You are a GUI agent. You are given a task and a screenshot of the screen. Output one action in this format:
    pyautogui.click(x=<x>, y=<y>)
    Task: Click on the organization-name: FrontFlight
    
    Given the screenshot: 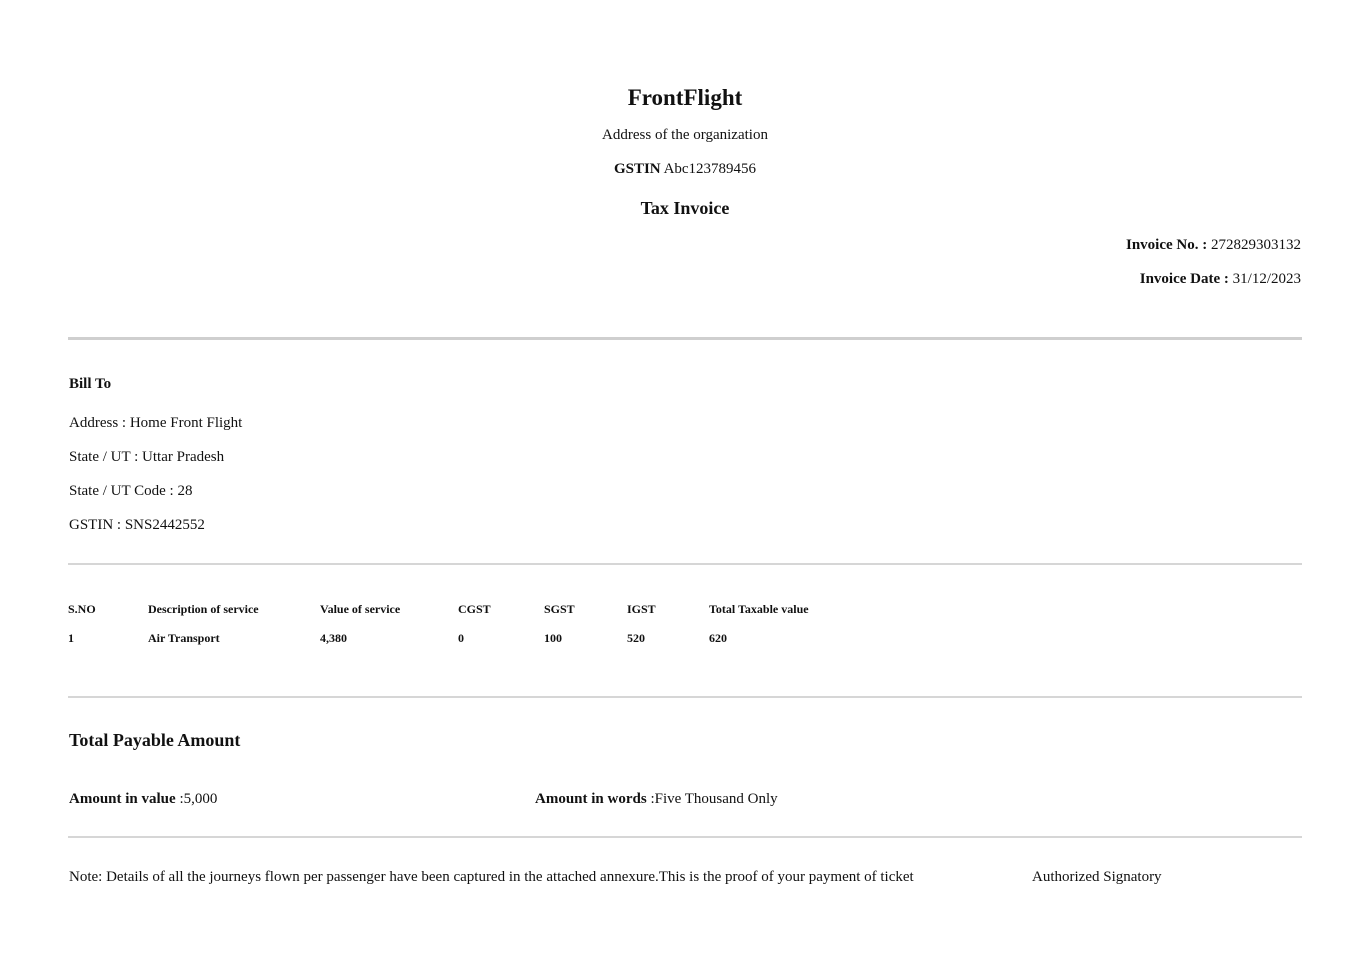 What is the action you would take?
    pyautogui.click(x=685, y=97)
    